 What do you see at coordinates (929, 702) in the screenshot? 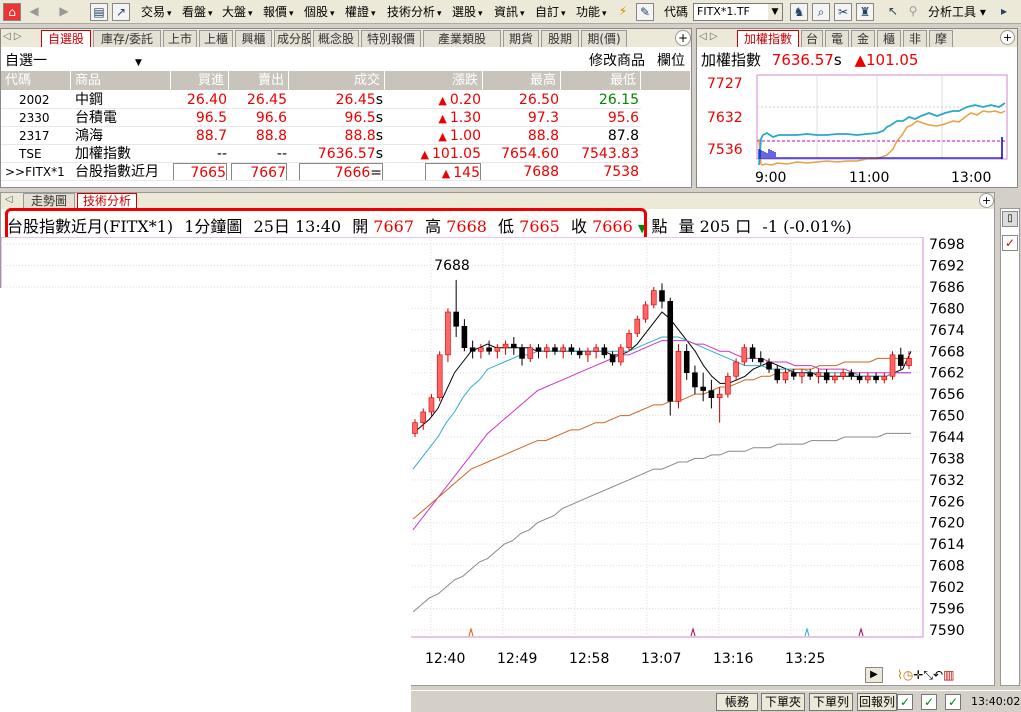
I see `checkbox-2: ✓` at bounding box center [929, 702].